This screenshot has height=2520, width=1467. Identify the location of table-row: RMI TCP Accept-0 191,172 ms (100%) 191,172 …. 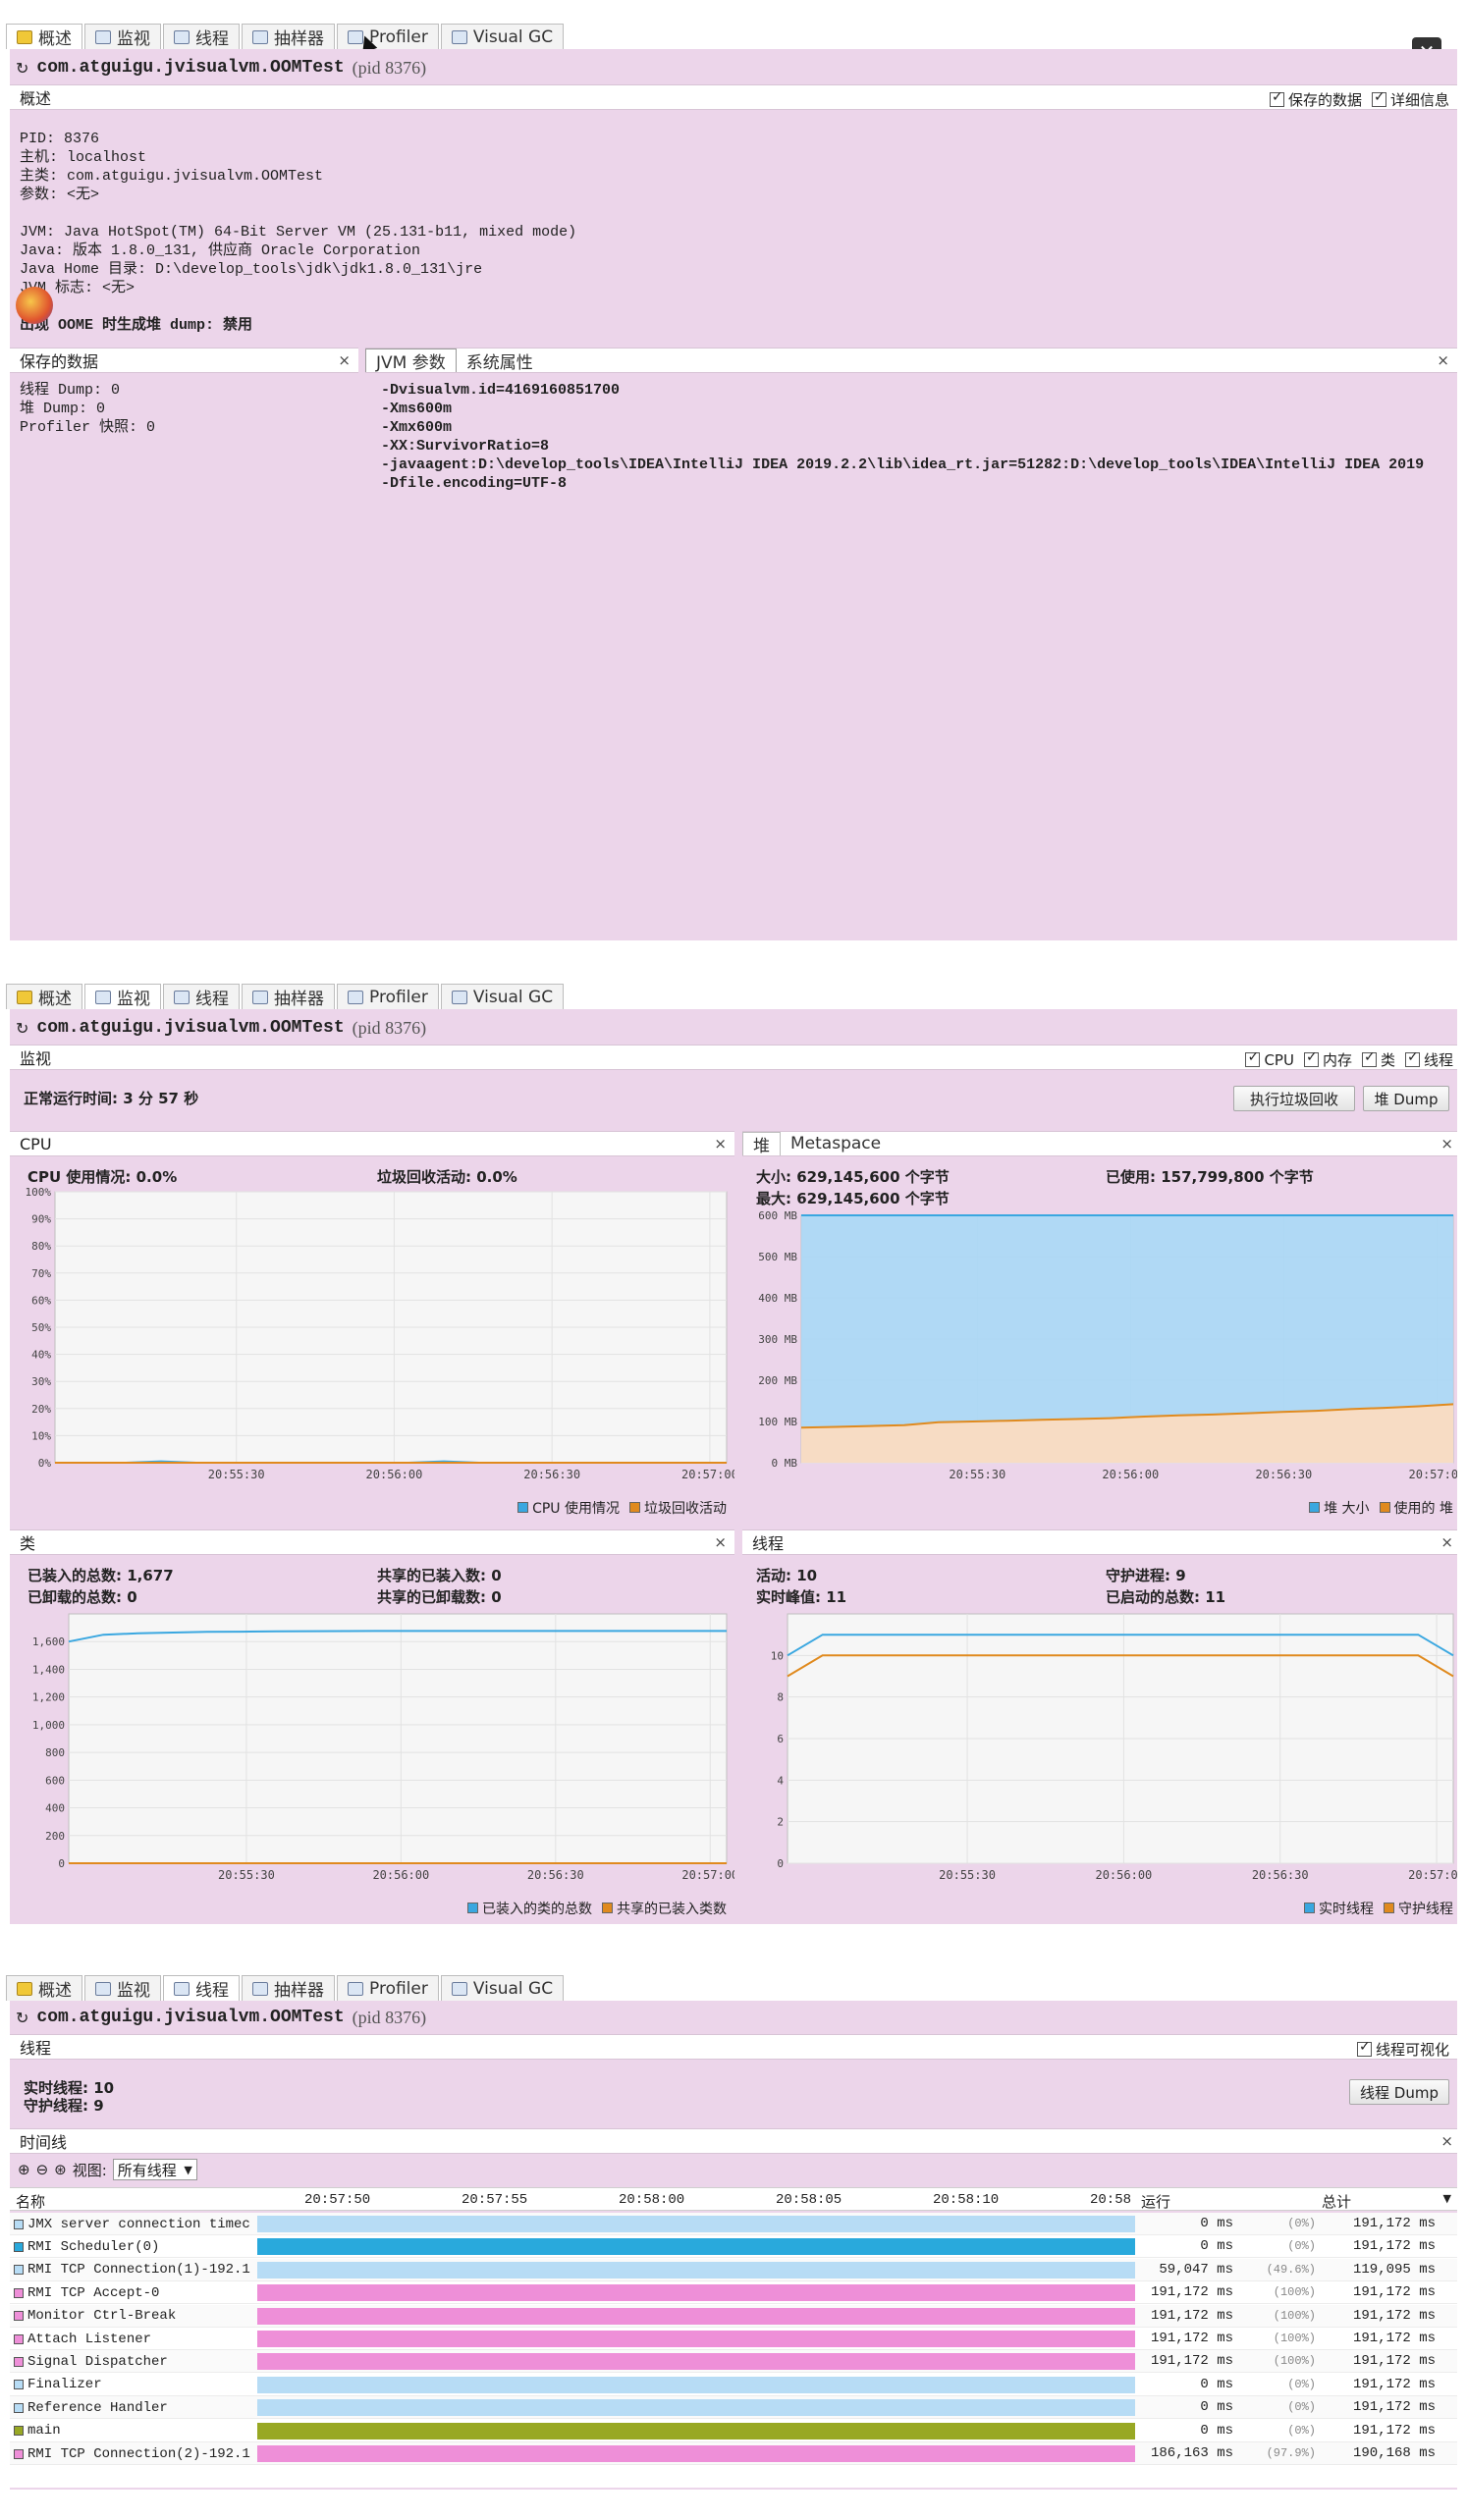
(733, 2293).